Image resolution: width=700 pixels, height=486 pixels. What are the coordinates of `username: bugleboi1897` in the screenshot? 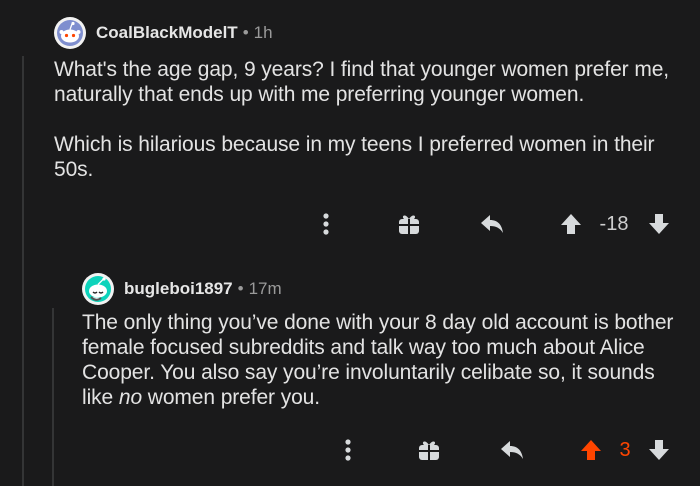 It's located at (178, 289).